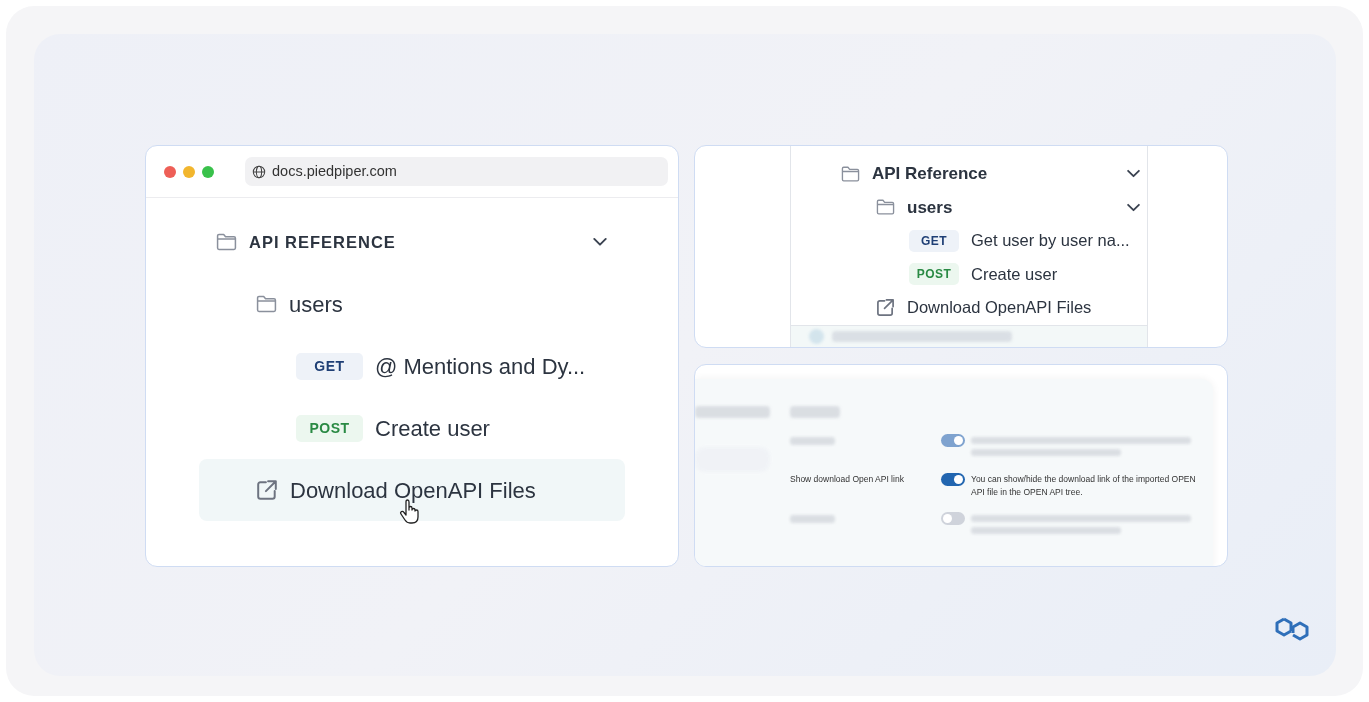 Image resolution: width=1369 pixels, height=702 pixels. What do you see at coordinates (322, 242) in the screenshot?
I see `section-title: API REFERENCE` at bounding box center [322, 242].